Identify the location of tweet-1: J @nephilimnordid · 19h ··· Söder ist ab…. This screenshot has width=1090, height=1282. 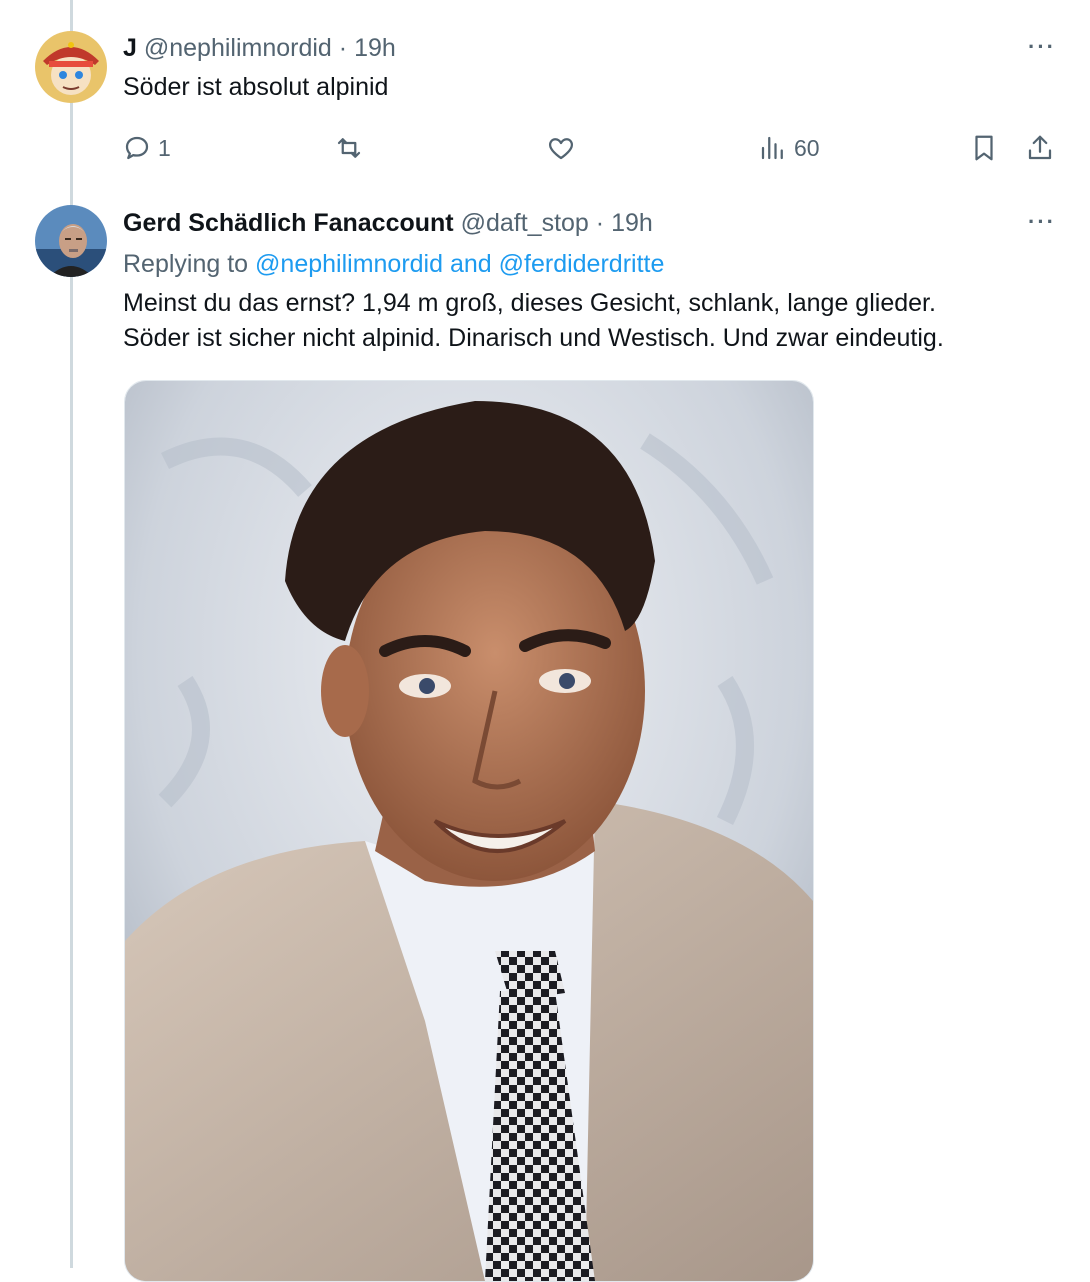
(545, 90).